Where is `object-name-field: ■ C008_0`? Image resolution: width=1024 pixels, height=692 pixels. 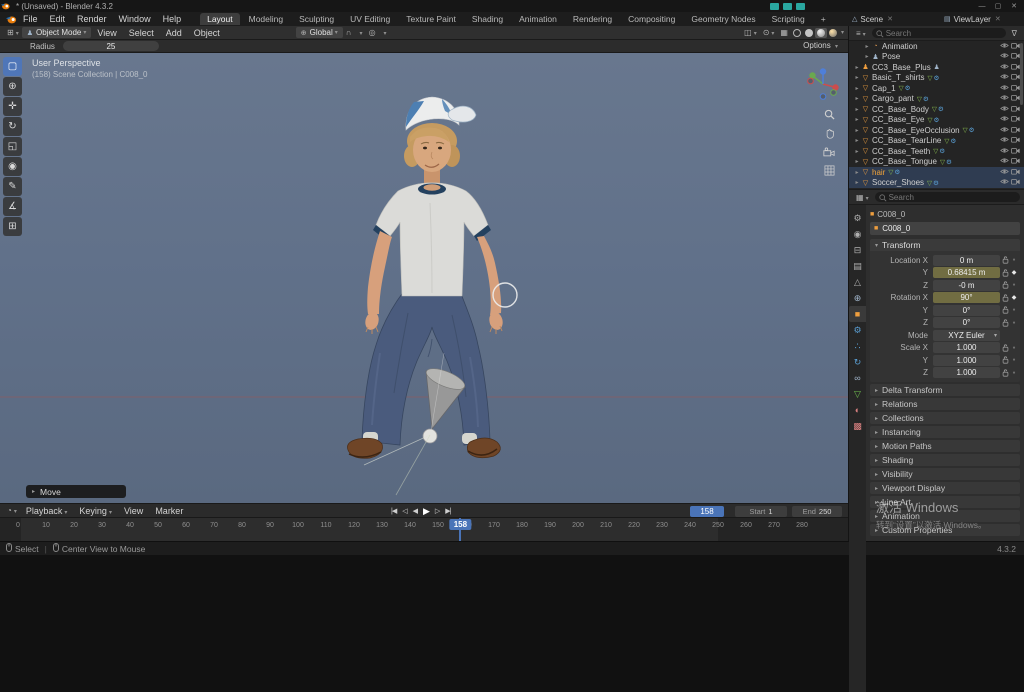
object-name-field: ■ C008_0 is located at coordinates (945, 228).